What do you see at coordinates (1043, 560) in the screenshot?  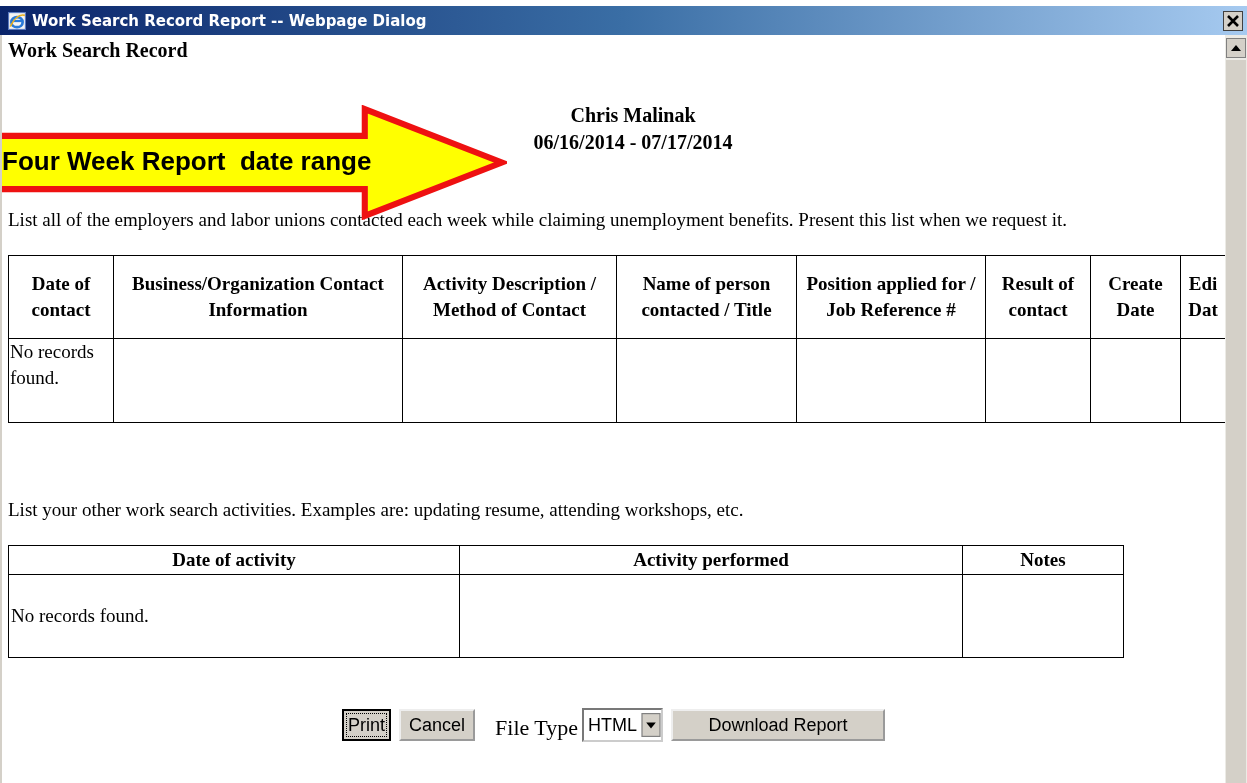 I see `column-header: Notes` at bounding box center [1043, 560].